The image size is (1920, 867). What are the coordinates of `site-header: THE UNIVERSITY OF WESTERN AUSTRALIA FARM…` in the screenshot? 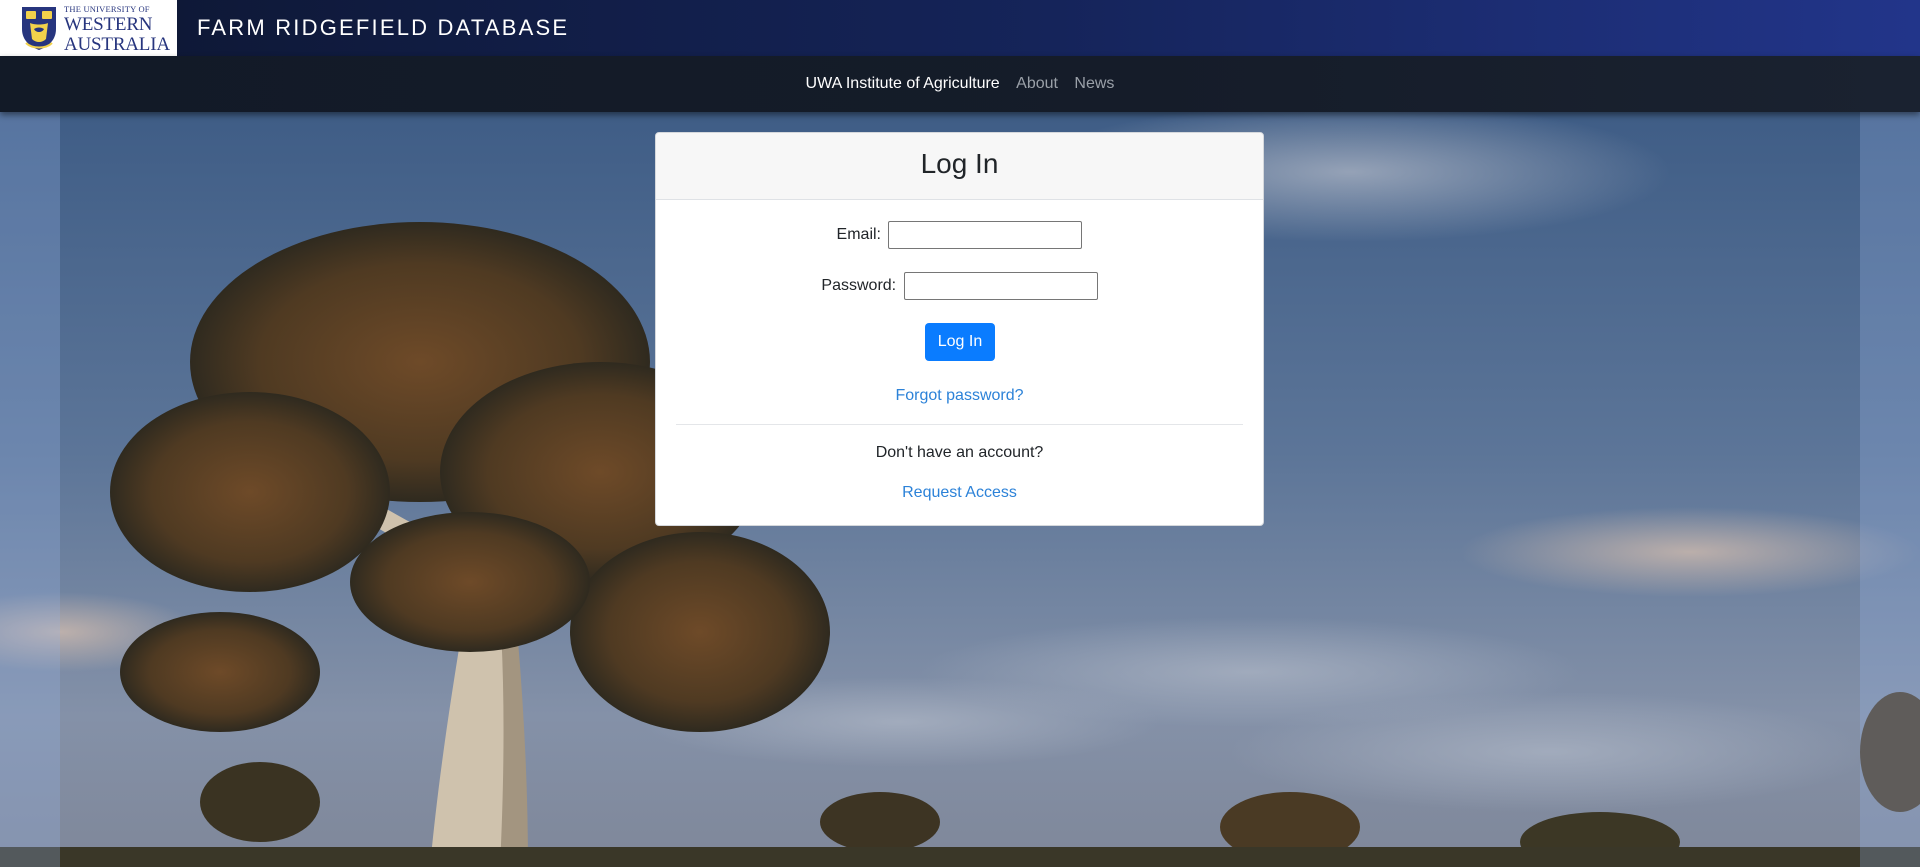 It's located at (960, 28).